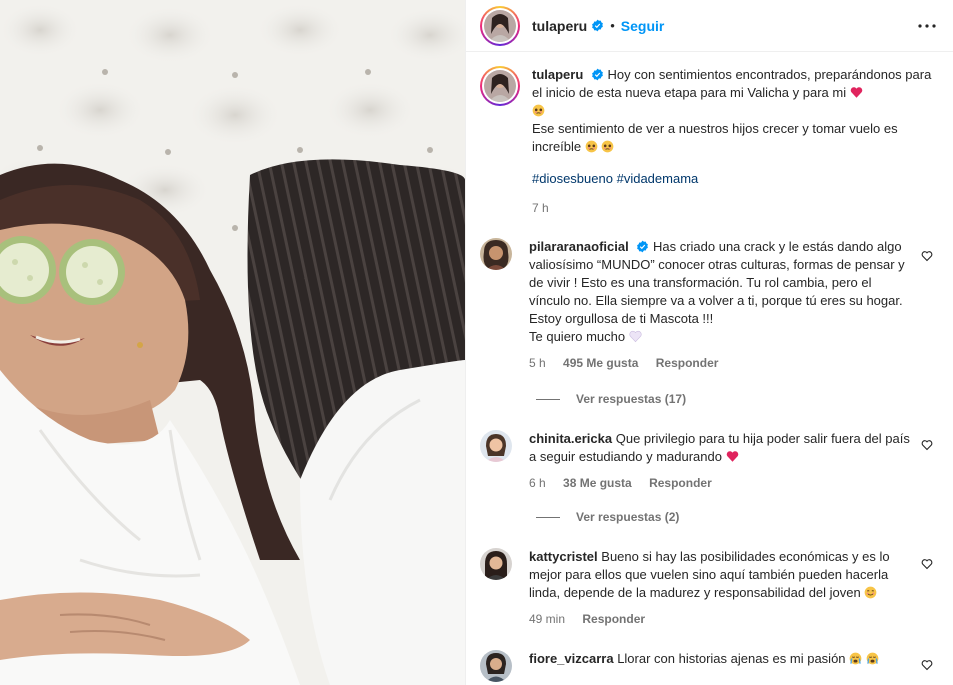 The width and height of the screenshot is (953, 685). Describe the element at coordinates (631, 399) in the screenshot. I see `view-replies-label: Ver respuestas (17)` at that location.